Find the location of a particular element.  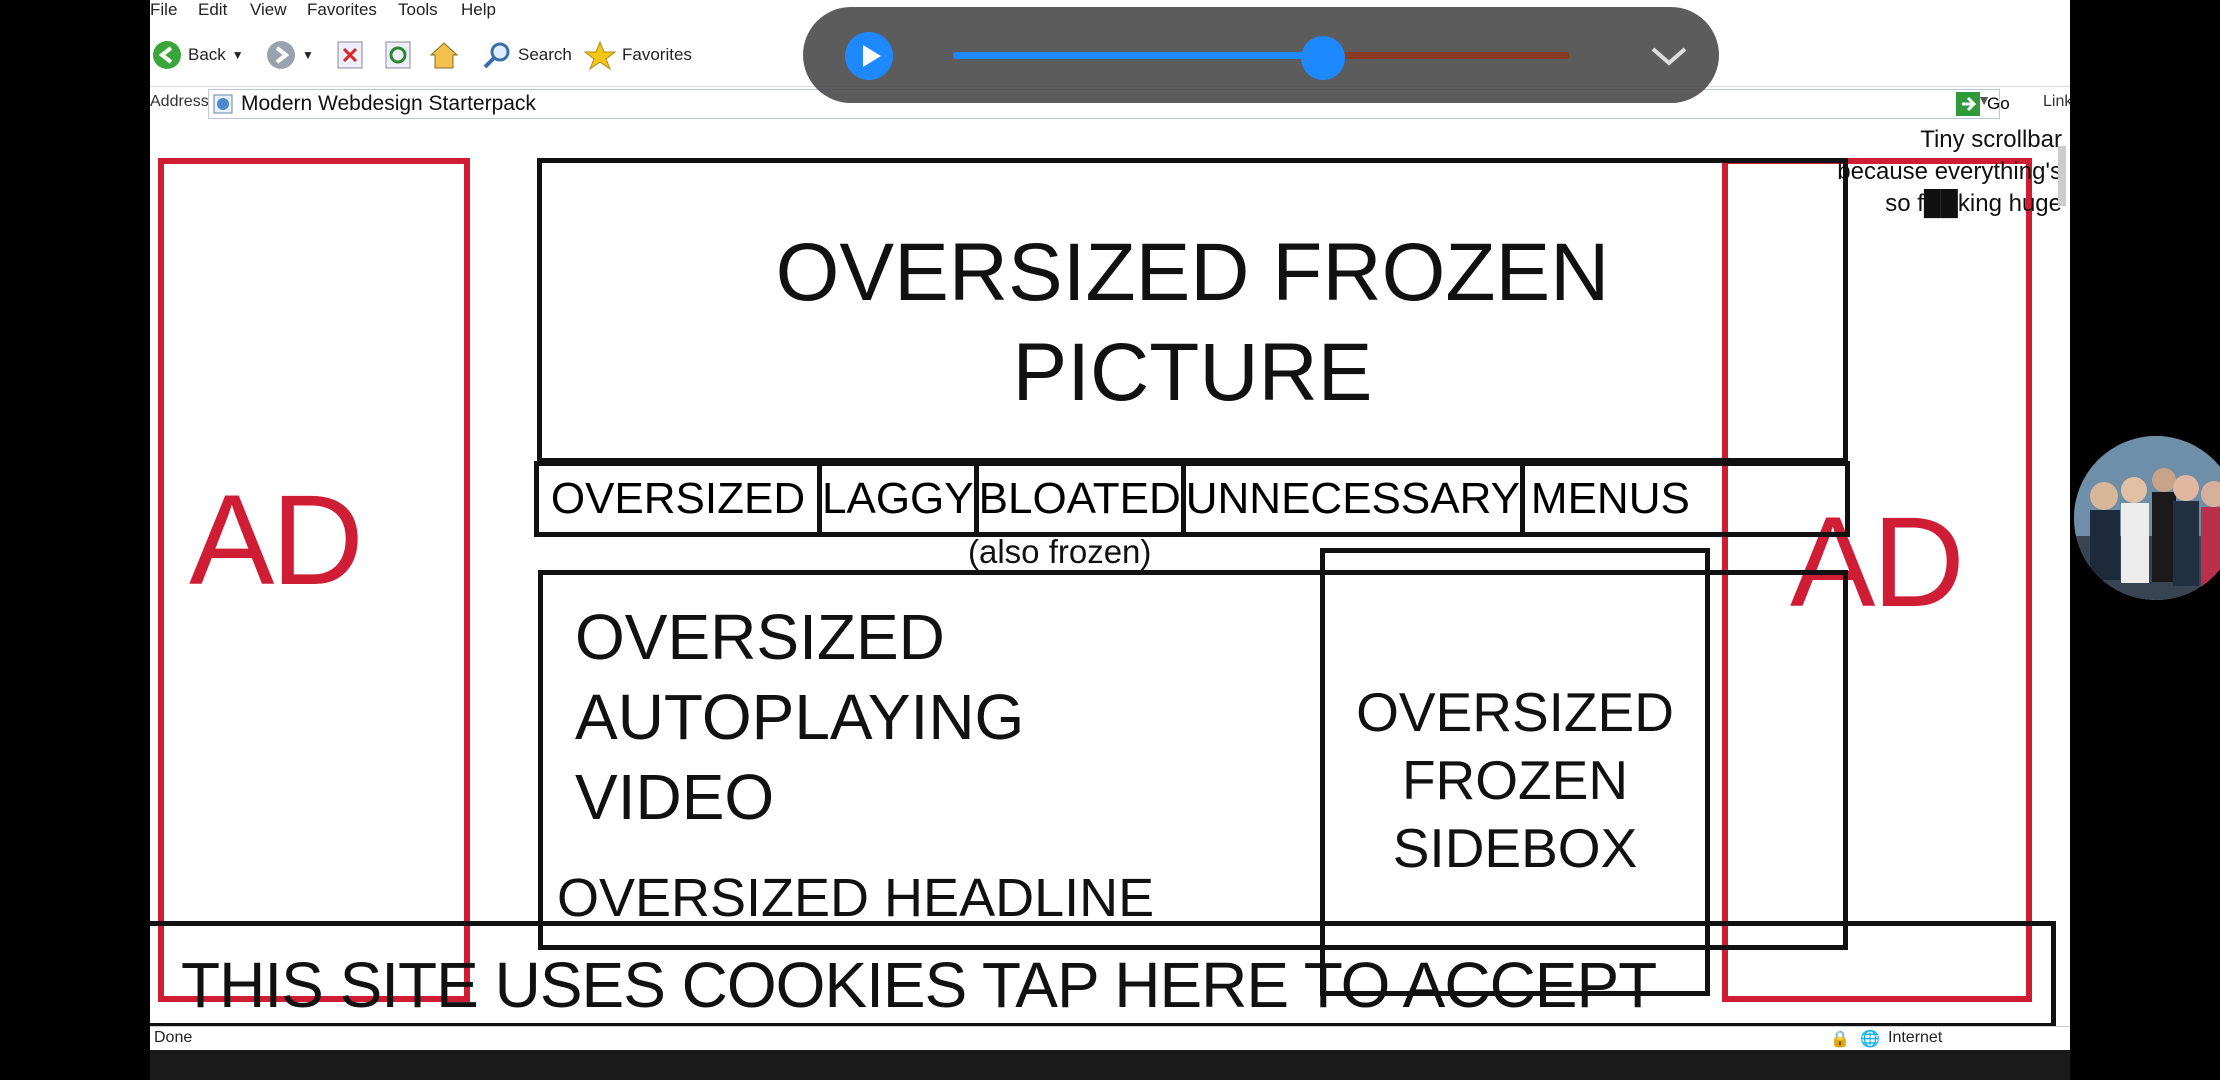

sidebox-line2: FROZEN is located at coordinates (1515, 780).